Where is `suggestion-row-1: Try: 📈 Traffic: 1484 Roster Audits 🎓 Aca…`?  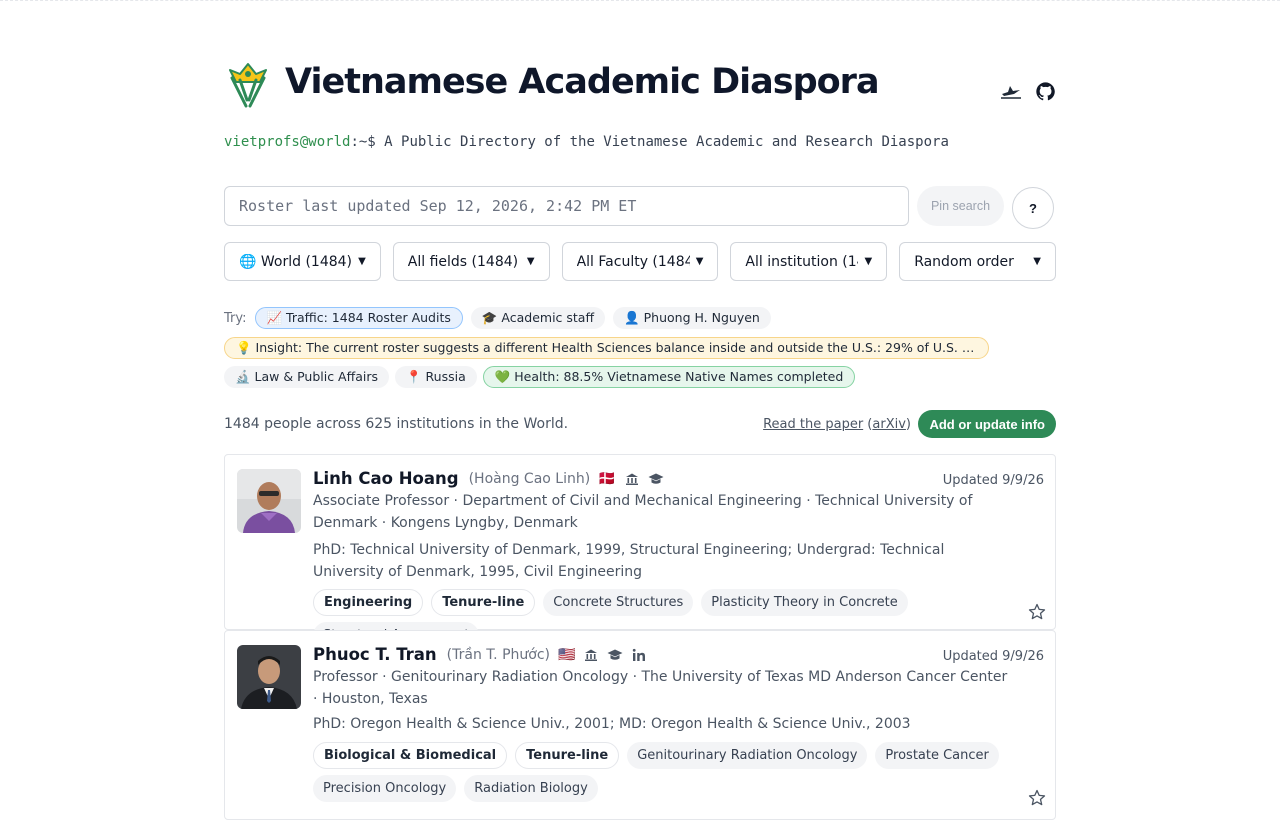
suggestion-row-1: Try: 📈 Traffic: 1484 Roster Audits 🎓 Aca… is located at coordinates (640, 318).